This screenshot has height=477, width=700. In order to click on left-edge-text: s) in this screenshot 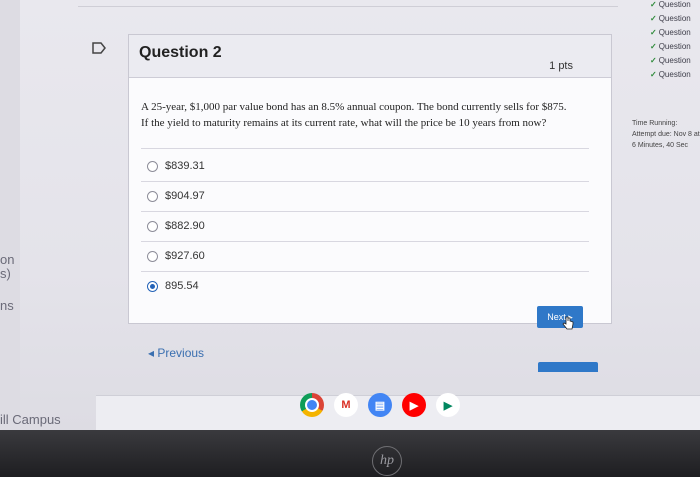, I will do `click(5, 273)`.